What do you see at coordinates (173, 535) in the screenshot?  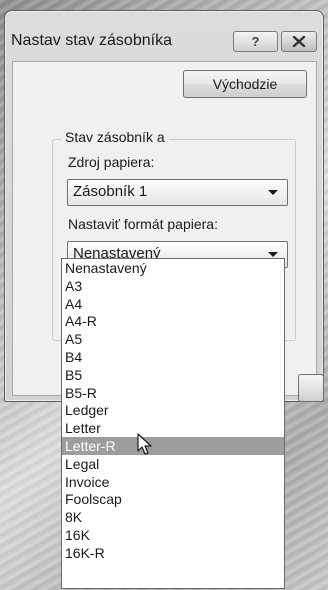 I see `dropdown-option: 16K` at bounding box center [173, 535].